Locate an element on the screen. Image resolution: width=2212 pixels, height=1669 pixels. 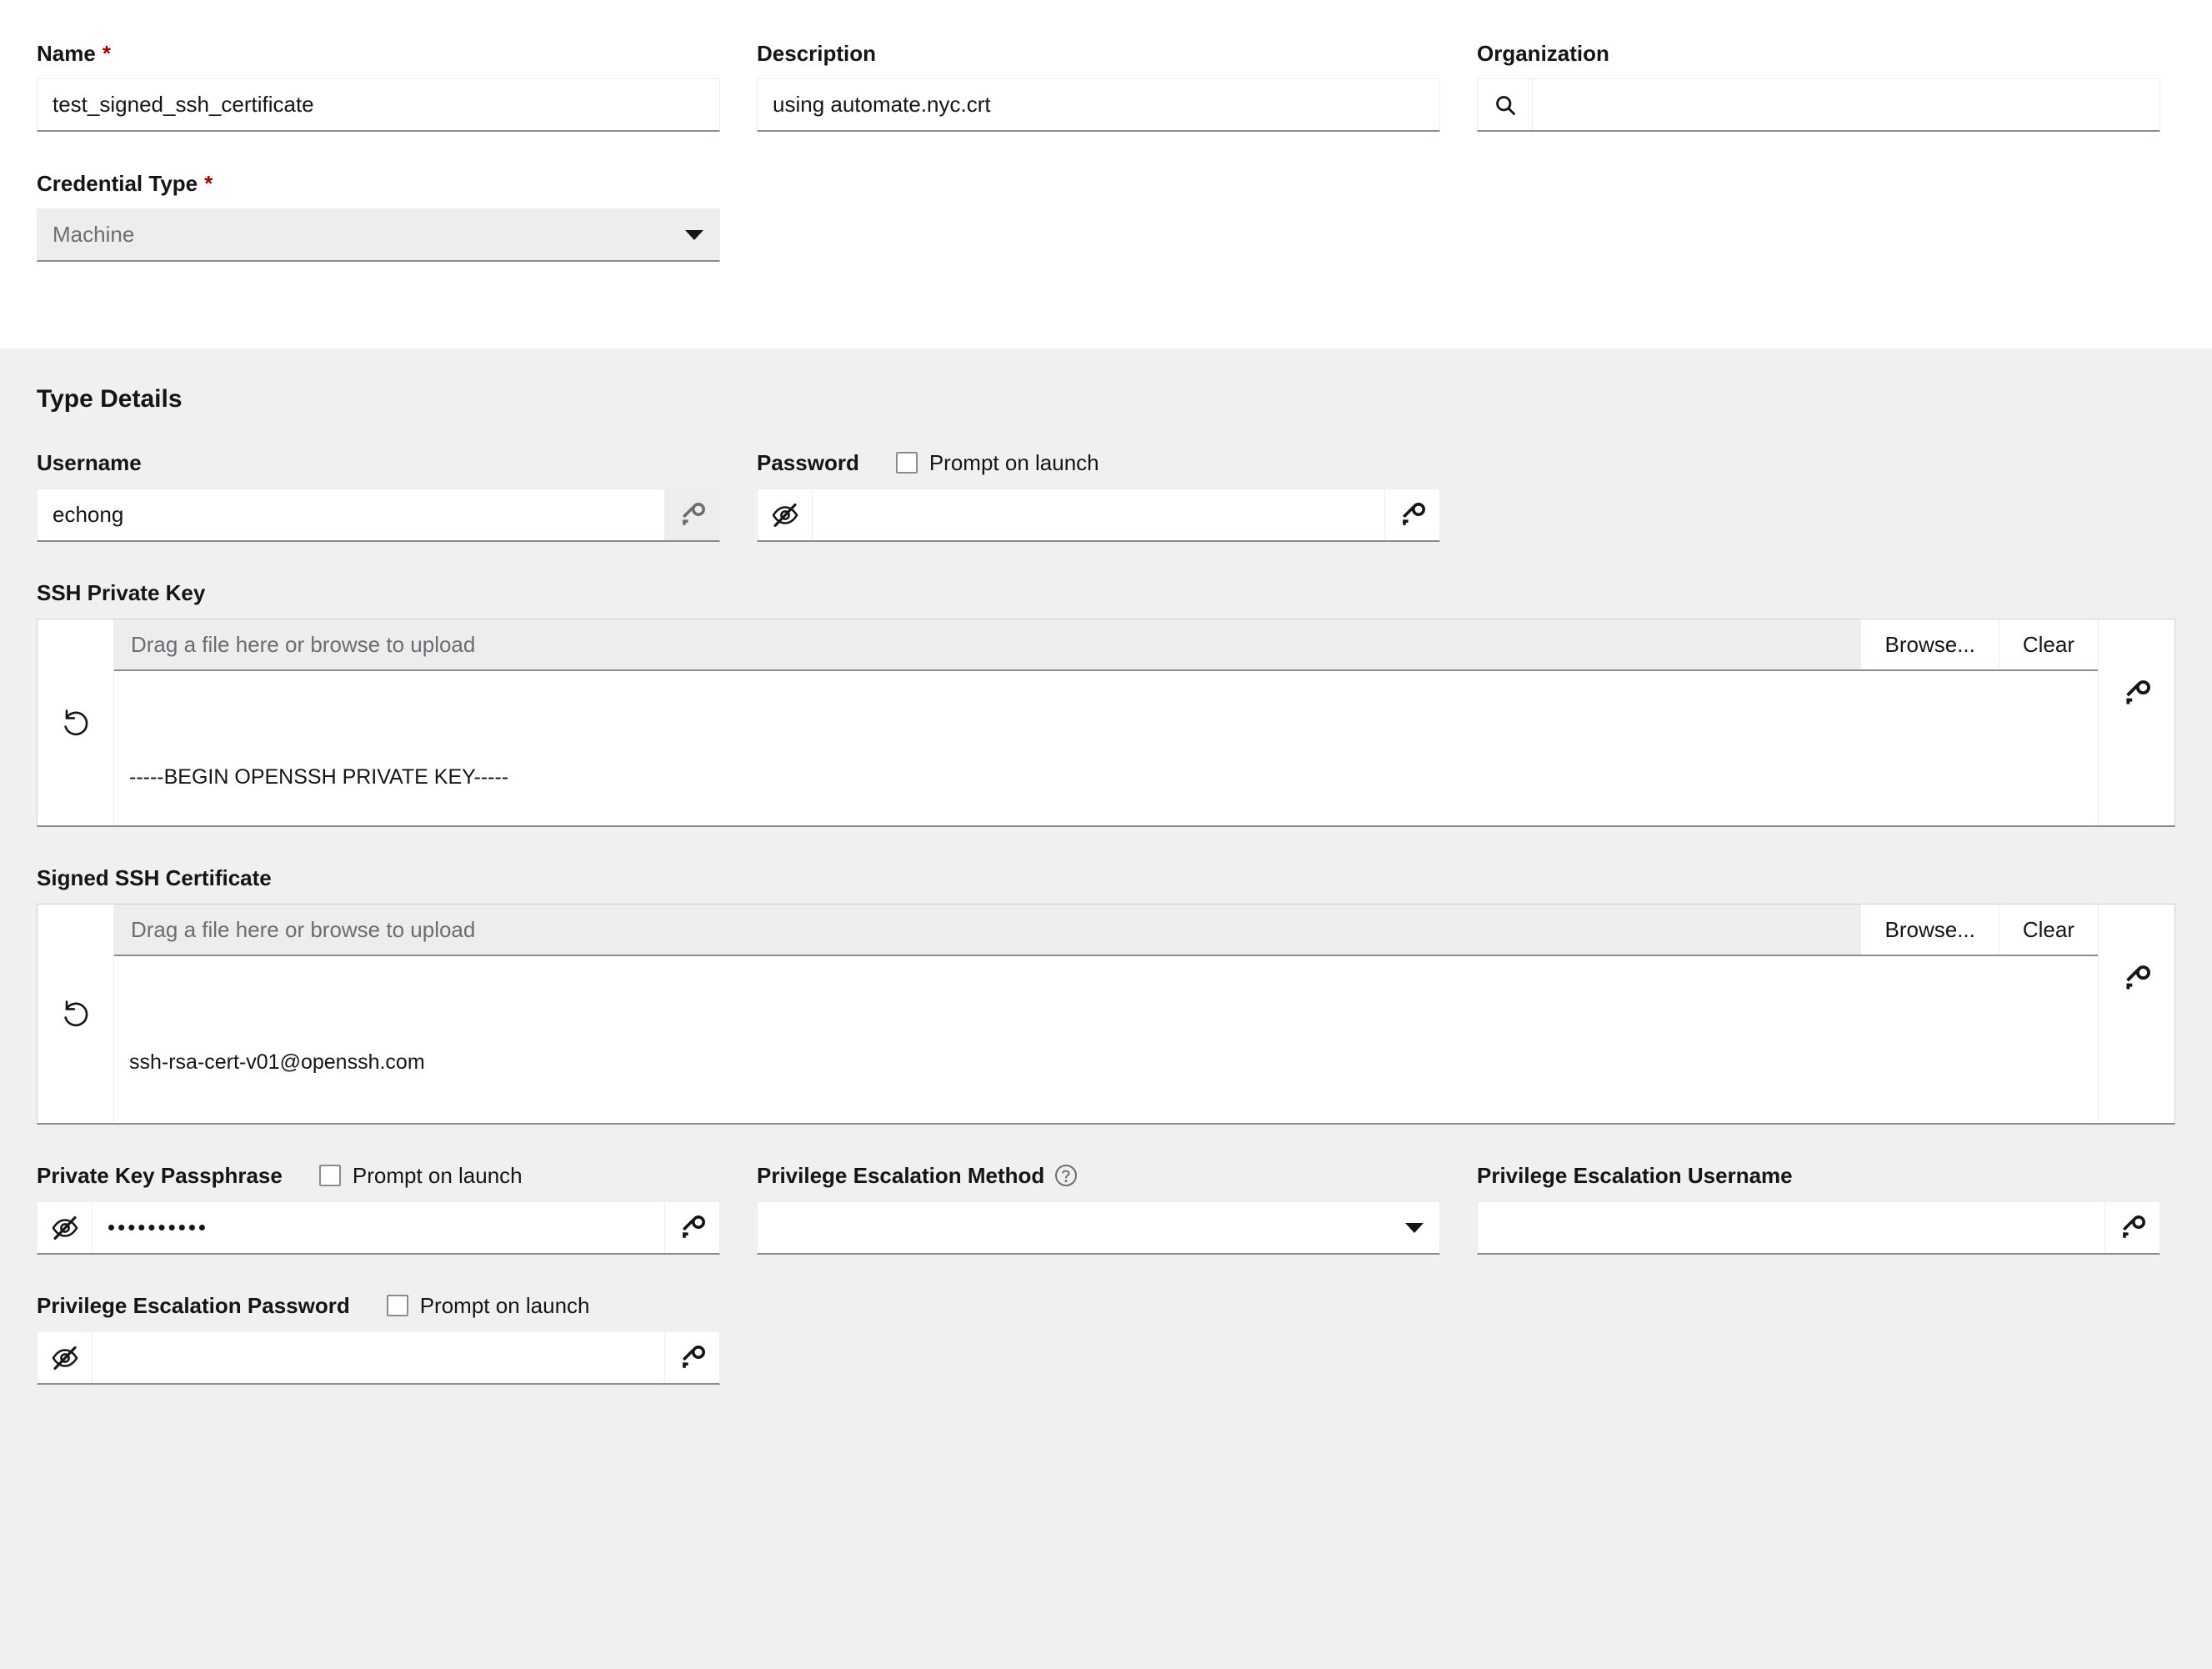
password-input is located at coordinates (1098, 515).